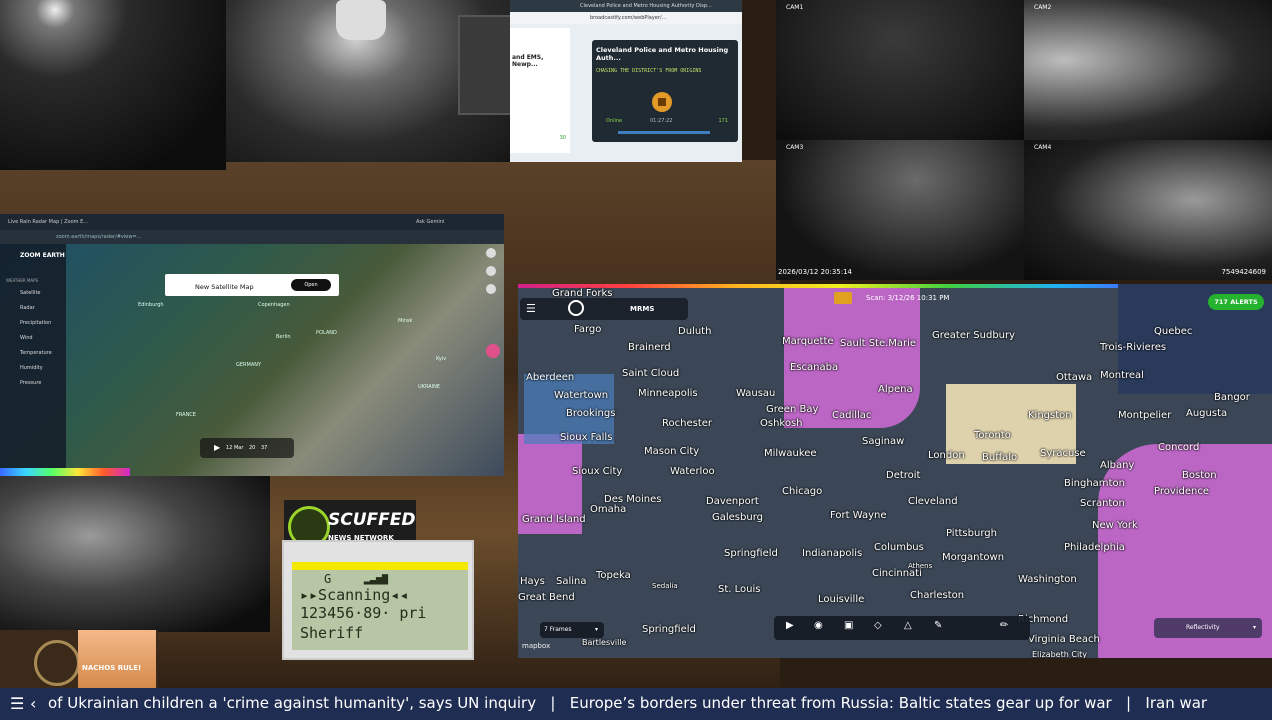 This screenshot has height=720, width=1272. Describe the element at coordinates (17, 703) in the screenshot. I see `menu-icon: ☰` at that location.